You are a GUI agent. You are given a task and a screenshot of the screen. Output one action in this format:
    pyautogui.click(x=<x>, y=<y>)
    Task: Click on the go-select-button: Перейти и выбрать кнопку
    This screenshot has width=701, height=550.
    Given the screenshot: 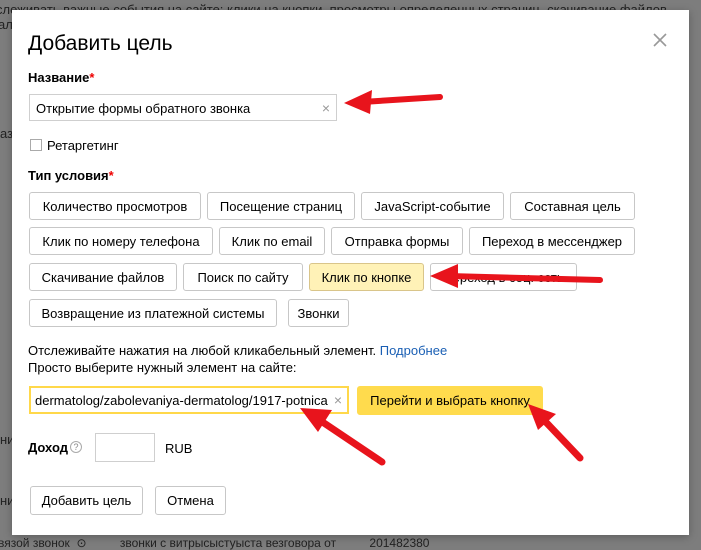 What is the action you would take?
    pyautogui.click(x=450, y=400)
    